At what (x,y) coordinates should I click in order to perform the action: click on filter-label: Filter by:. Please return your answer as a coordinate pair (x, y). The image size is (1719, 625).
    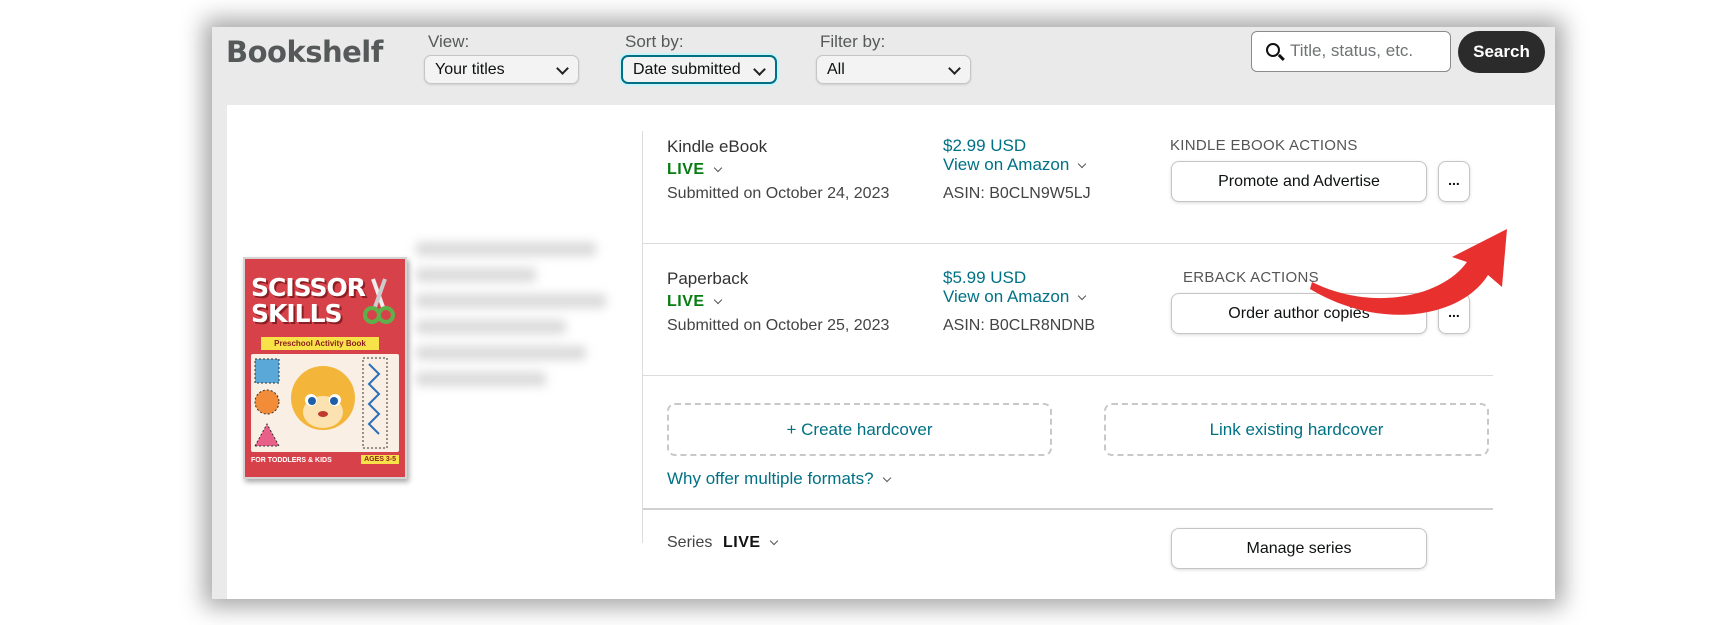
    Looking at the image, I should click on (853, 41).